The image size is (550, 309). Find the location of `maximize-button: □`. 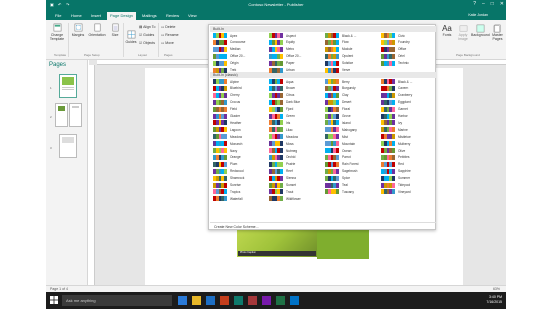

maximize-button: □ is located at coordinates (492, 4).